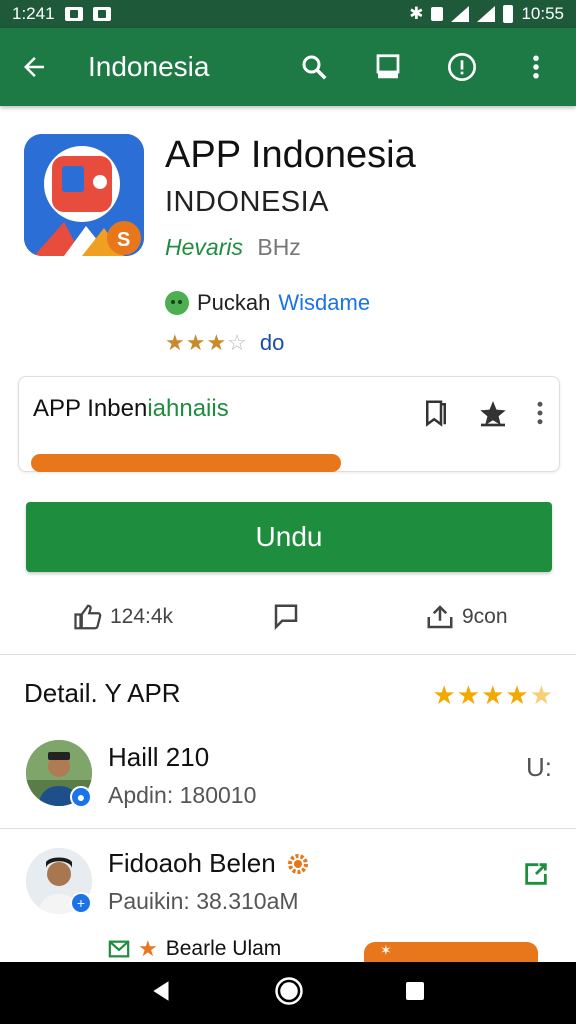 The image size is (576, 1024). I want to click on share-icon, so click(440, 617).